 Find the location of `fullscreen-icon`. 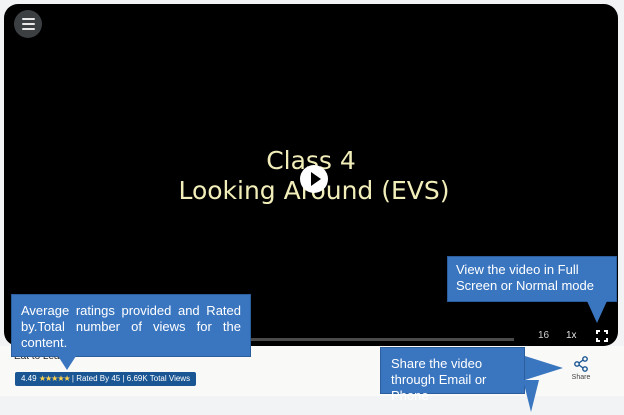

fullscreen-icon is located at coordinates (602, 336).